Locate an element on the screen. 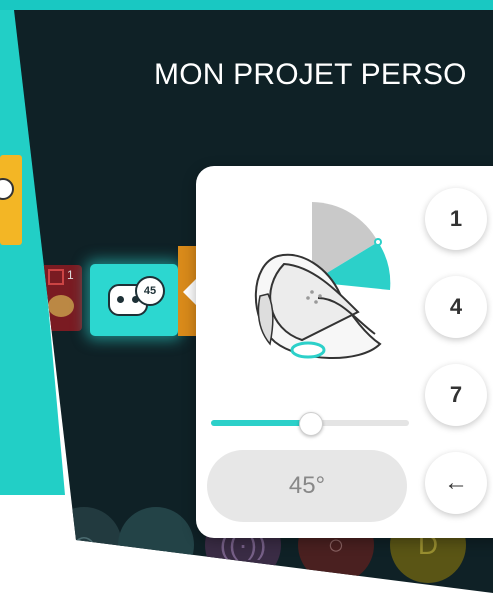 The height and width of the screenshot is (606, 493). backspace-key: ← is located at coordinates (456, 483).